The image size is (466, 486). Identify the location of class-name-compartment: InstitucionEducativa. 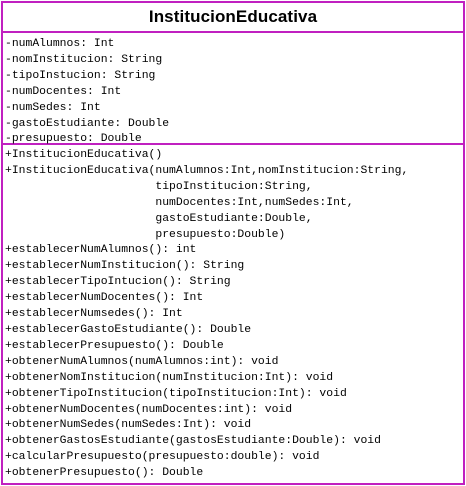
(233, 18).